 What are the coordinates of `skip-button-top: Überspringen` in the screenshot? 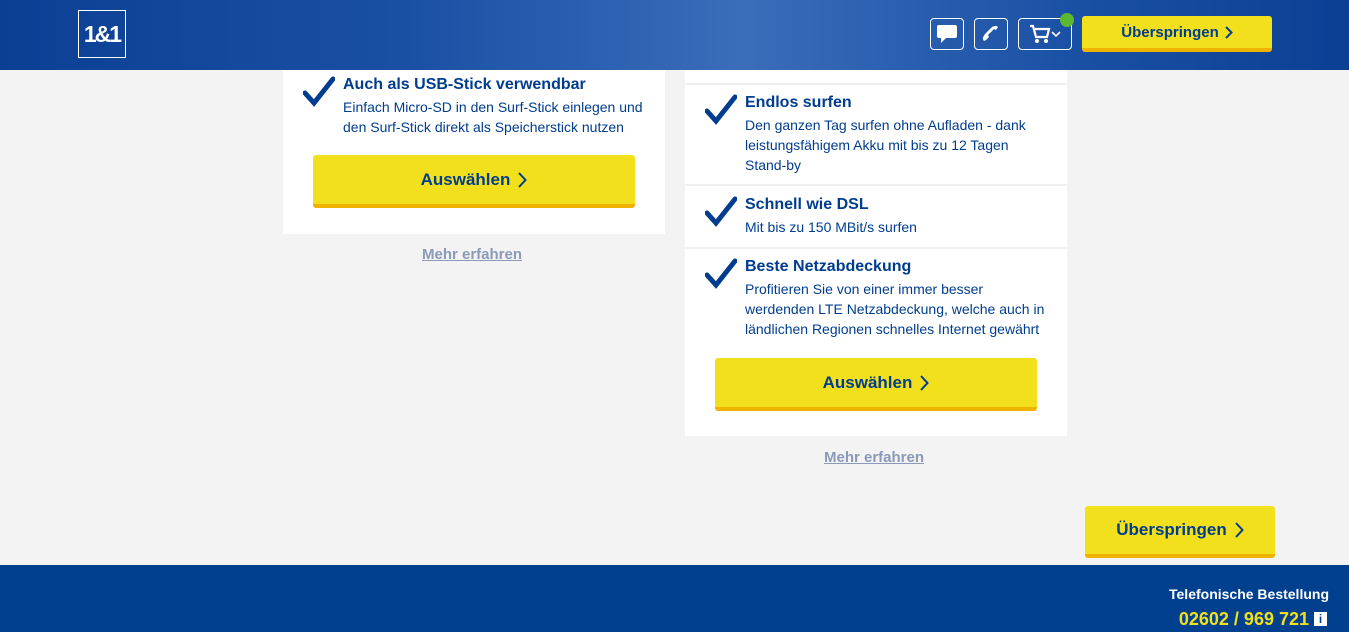 It's located at (1177, 34).